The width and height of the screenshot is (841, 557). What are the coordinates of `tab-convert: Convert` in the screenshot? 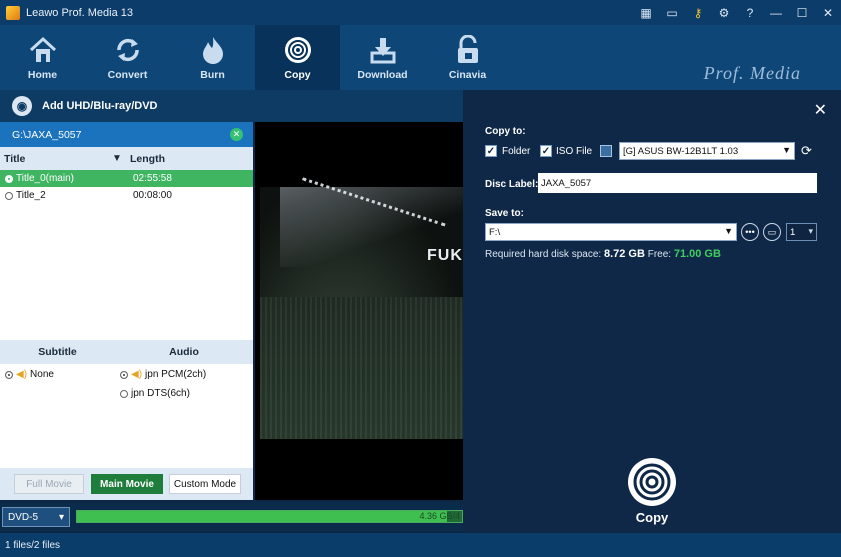 It's located at (127, 57).